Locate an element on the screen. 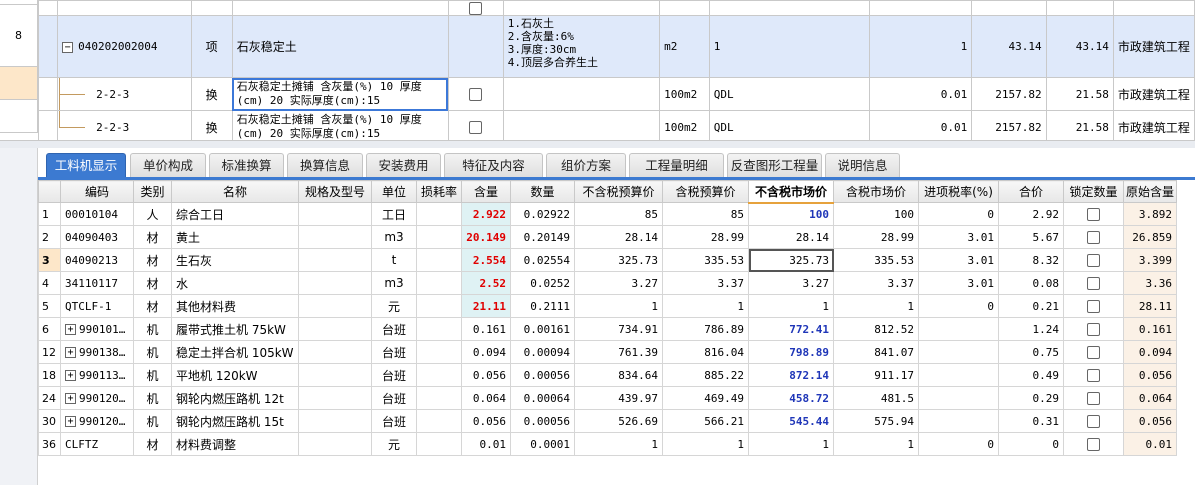 Image resolution: width=1195 pixels, height=485 pixels. row-number: 2 is located at coordinates (49, 237).